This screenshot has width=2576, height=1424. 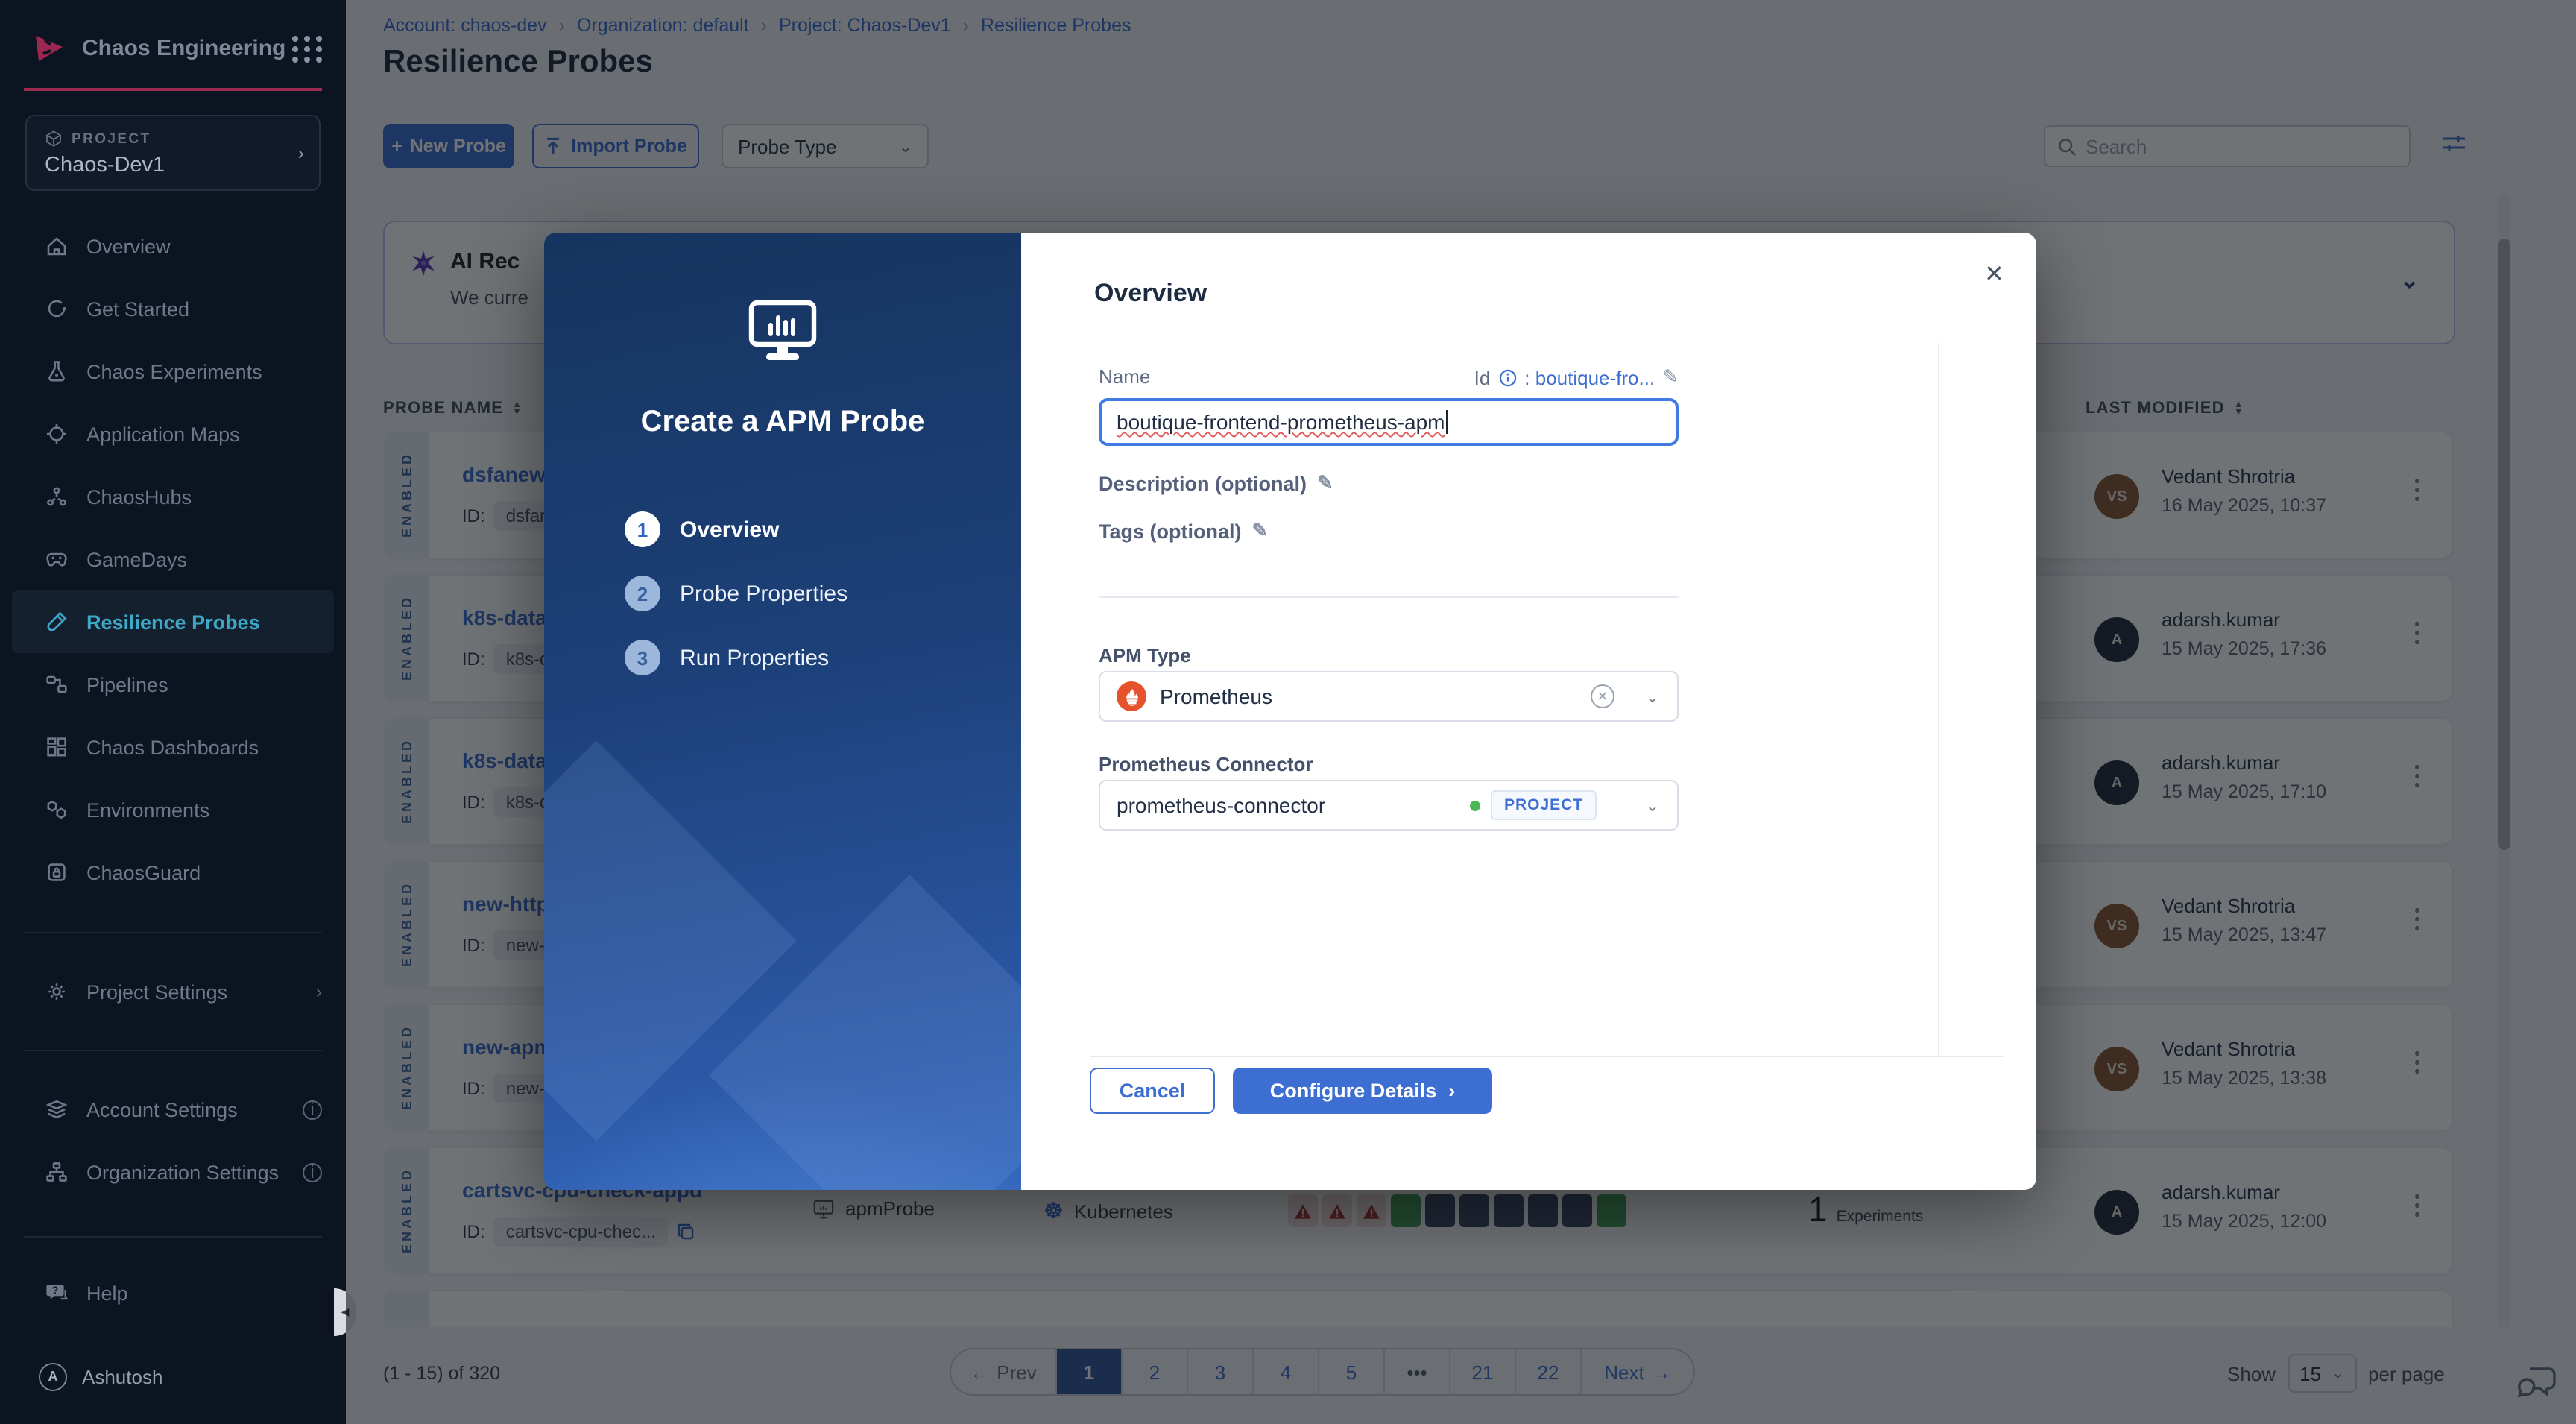 I want to click on molecule-icon, so click(x=57, y=496).